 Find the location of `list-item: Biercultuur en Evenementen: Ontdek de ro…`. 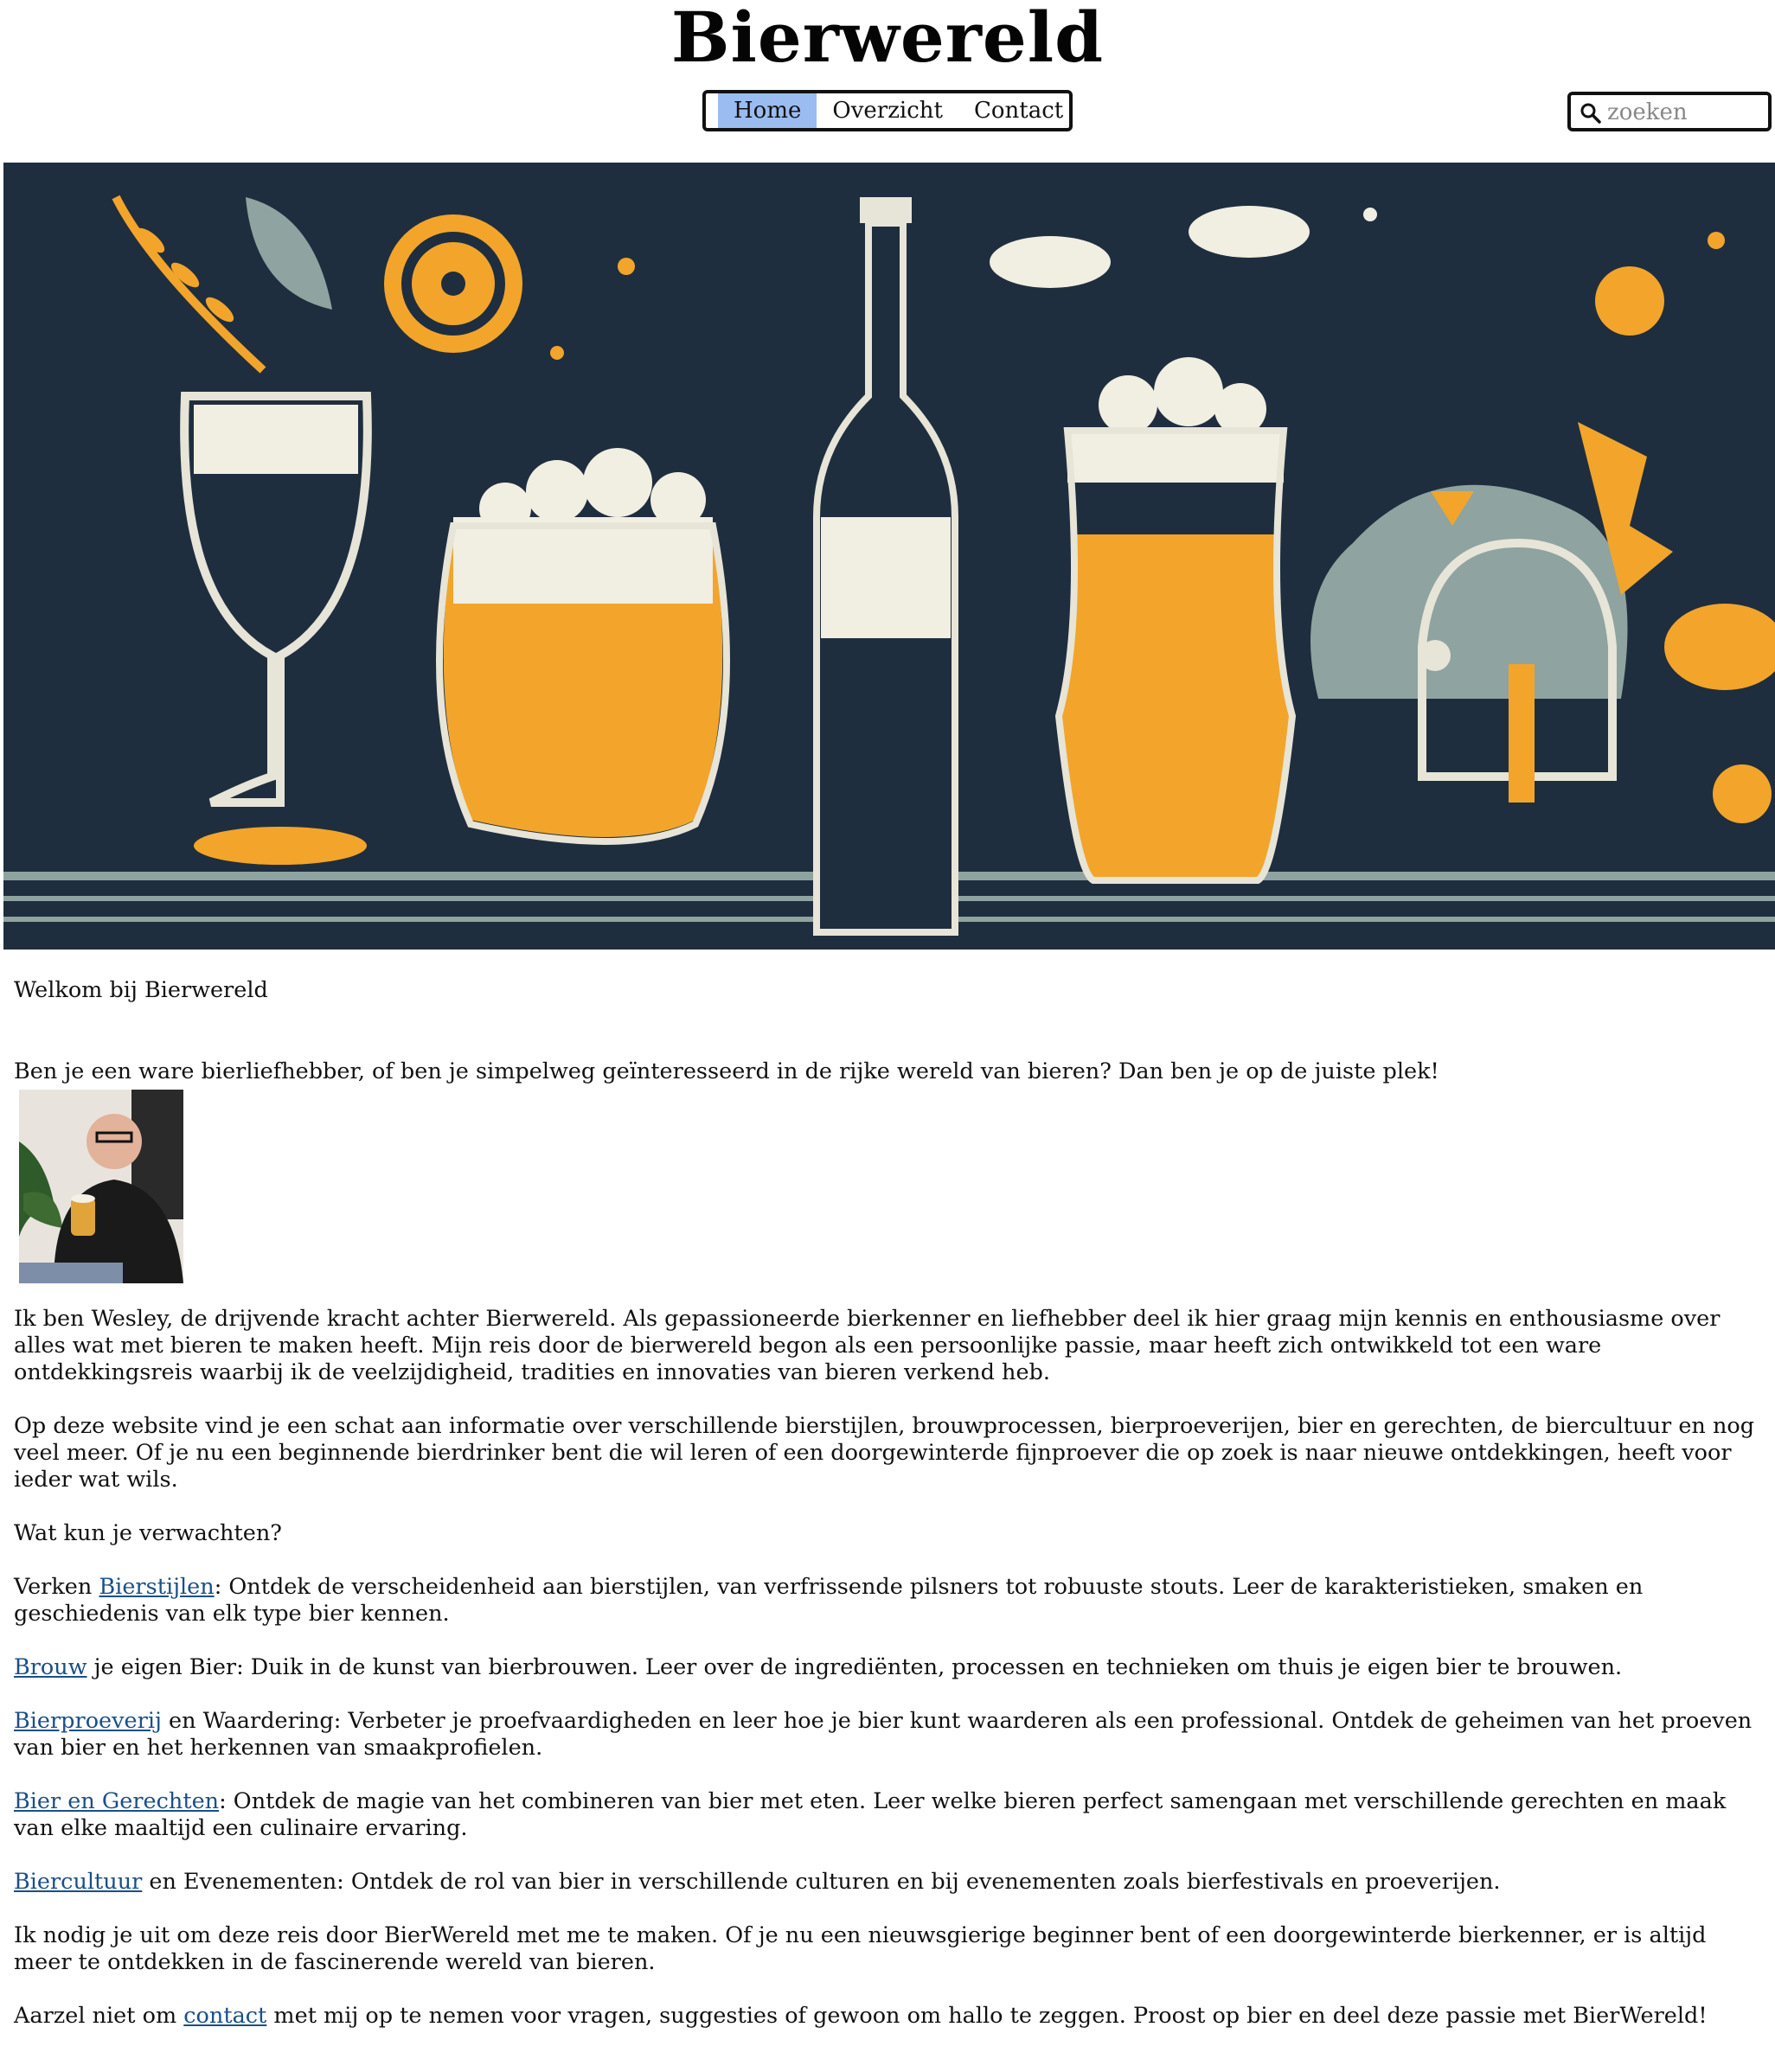

list-item: Biercultuur en Evenementen: Ontdek de ro… is located at coordinates (757, 1882).